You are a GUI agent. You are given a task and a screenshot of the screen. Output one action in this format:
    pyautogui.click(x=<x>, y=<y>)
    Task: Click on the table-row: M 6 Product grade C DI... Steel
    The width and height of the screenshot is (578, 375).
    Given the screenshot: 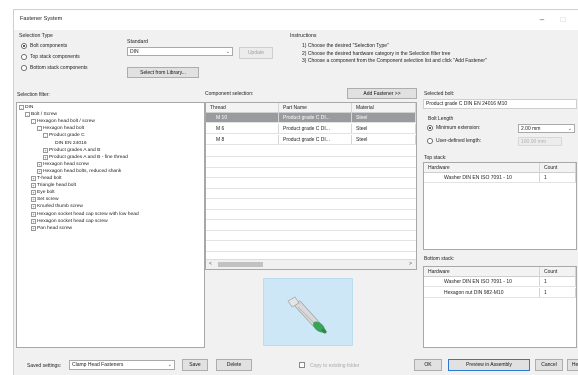 What is the action you would take?
    pyautogui.click(x=311, y=129)
    